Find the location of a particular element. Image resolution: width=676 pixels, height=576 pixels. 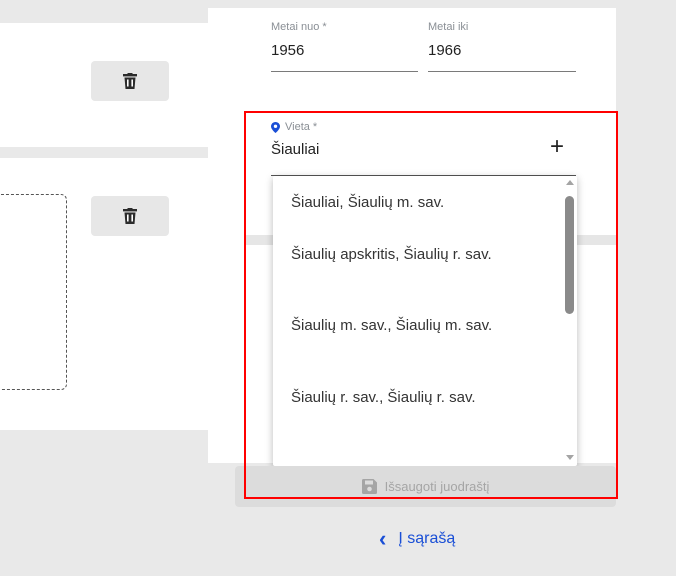

year-from-field: Metai nuo * 1956 is located at coordinates (344, 46).